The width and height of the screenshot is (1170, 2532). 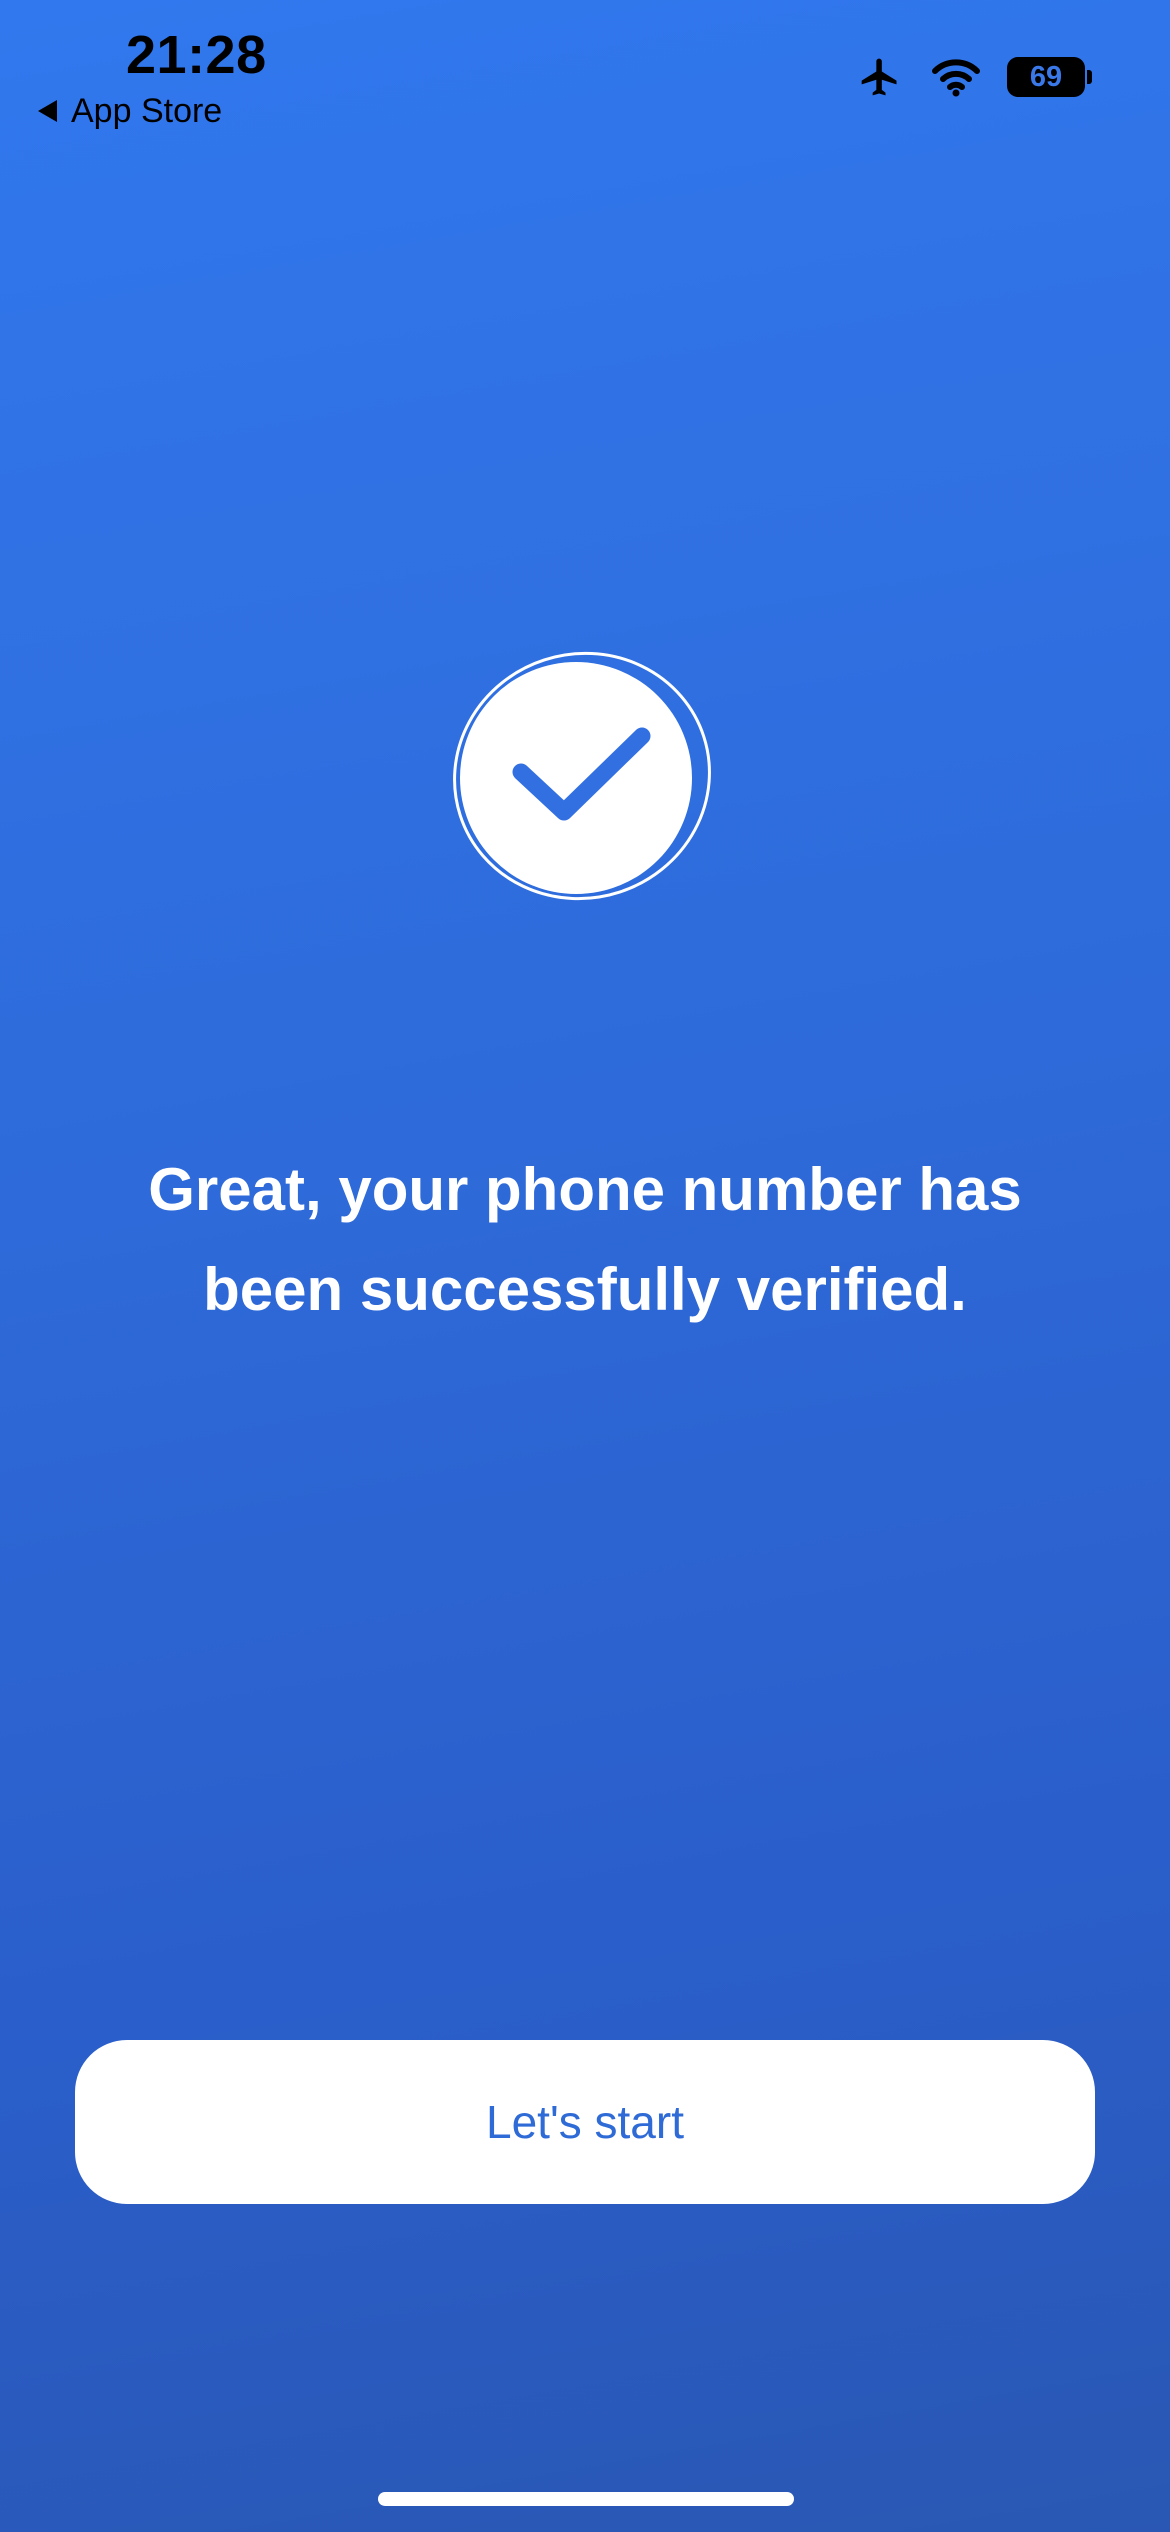 I want to click on status-bar: 21:28 App Store 69, so click(x=585, y=70).